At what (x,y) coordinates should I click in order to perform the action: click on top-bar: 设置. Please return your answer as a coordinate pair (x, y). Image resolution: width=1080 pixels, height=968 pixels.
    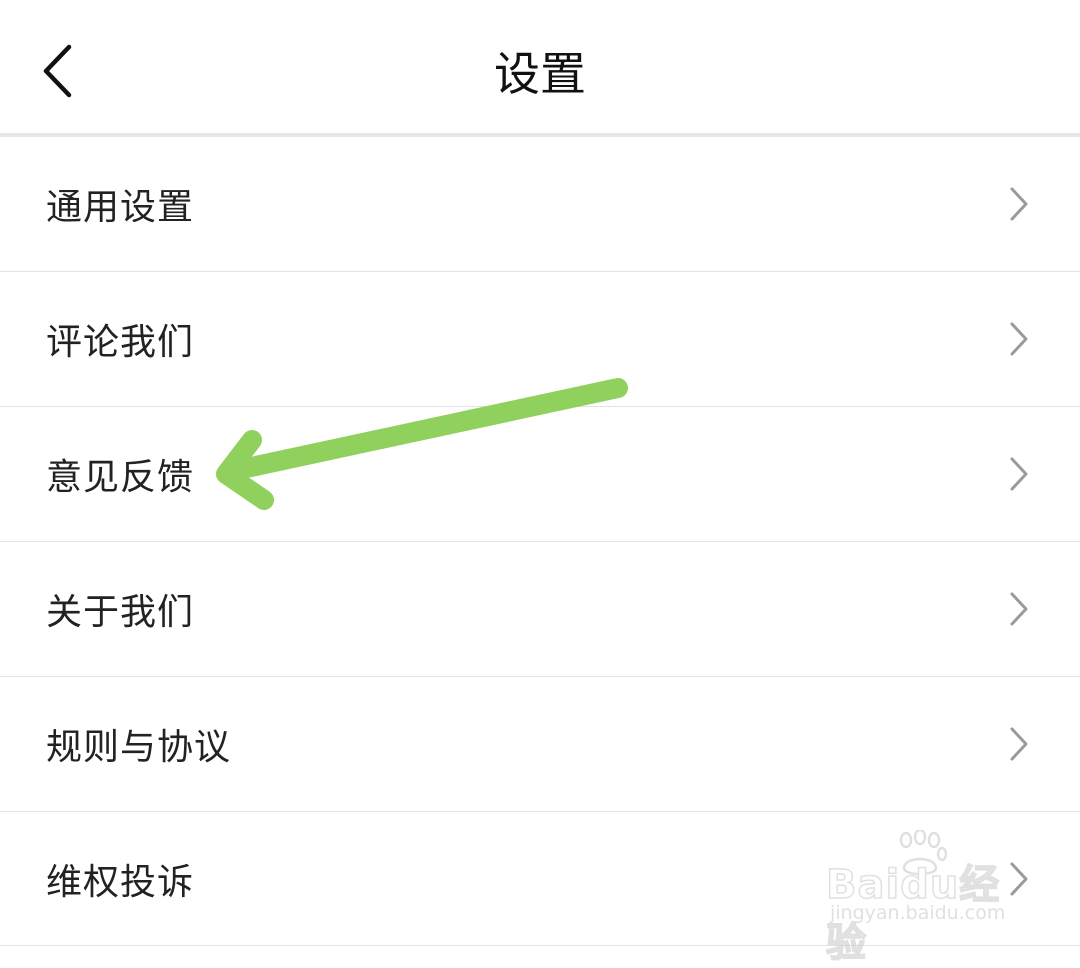
    Looking at the image, I should click on (540, 66).